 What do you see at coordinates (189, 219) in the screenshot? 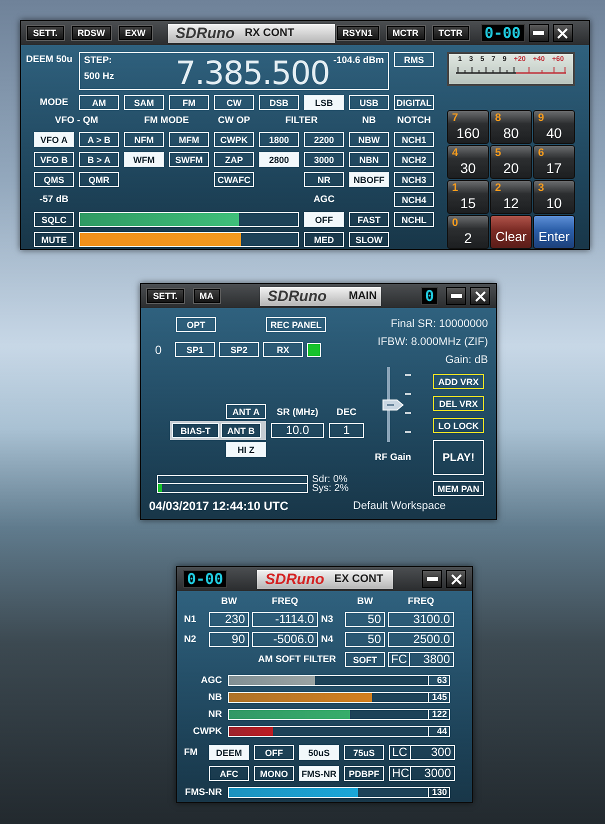
I see `squelch-level-track` at bounding box center [189, 219].